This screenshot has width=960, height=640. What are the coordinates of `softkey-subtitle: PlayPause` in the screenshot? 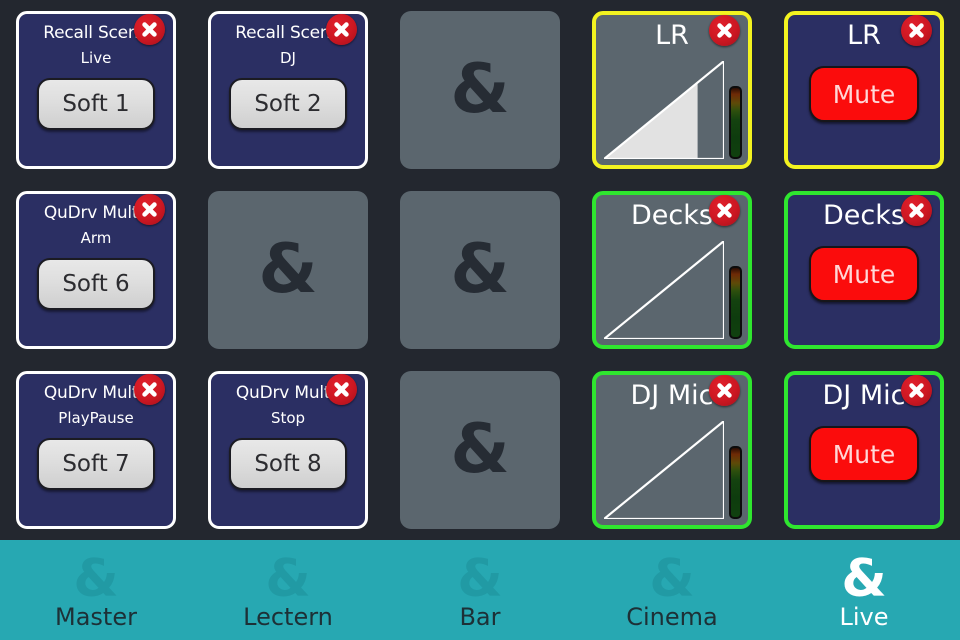 It's located at (96, 418).